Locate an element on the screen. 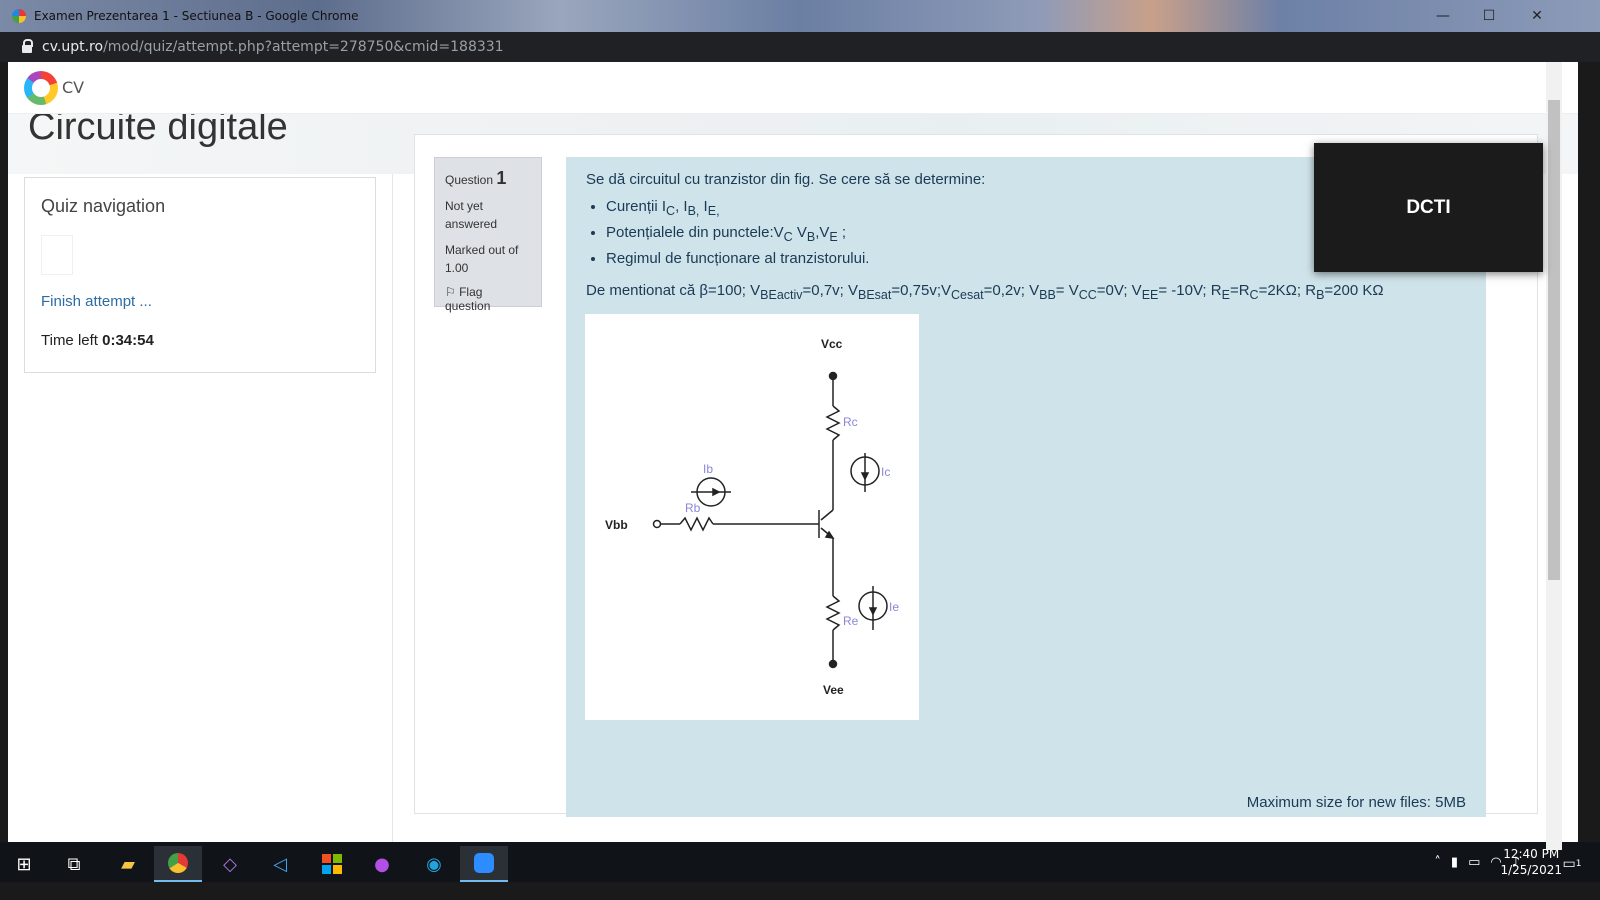  time-left: Time left 0:34:54 is located at coordinates (97, 340).